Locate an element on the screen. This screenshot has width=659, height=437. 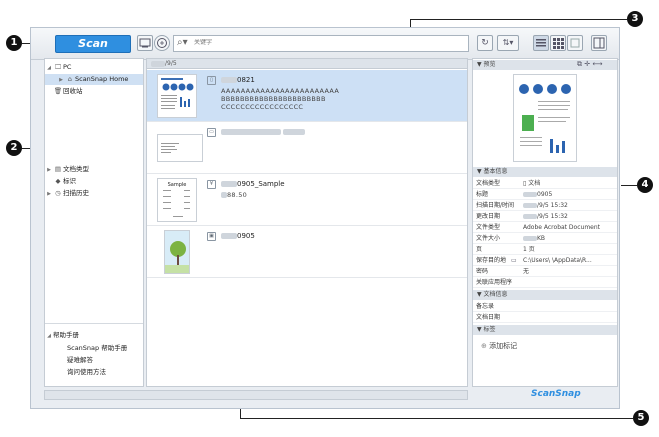
callout-3-line-h is located at coordinates (518, 19).